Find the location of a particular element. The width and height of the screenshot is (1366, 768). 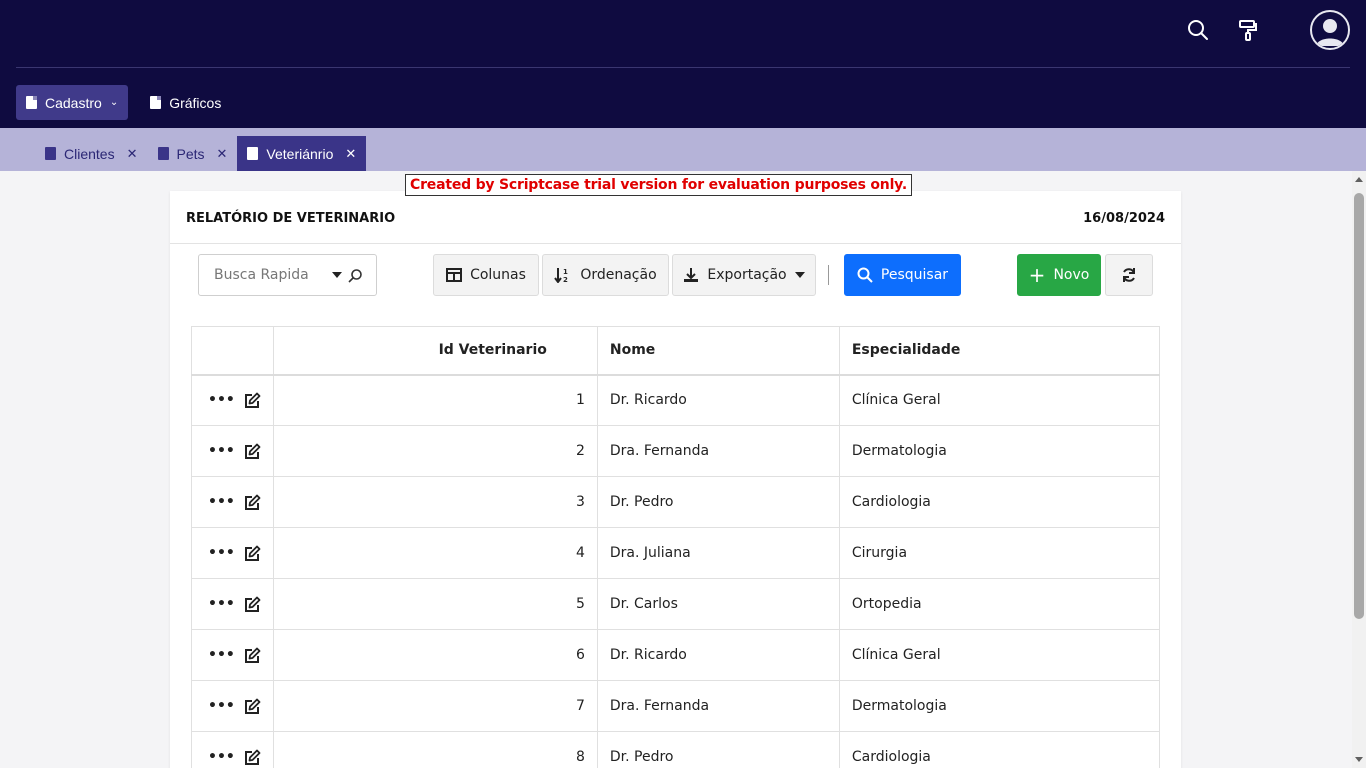

sort-label: Ordenação is located at coordinates (618, 275).